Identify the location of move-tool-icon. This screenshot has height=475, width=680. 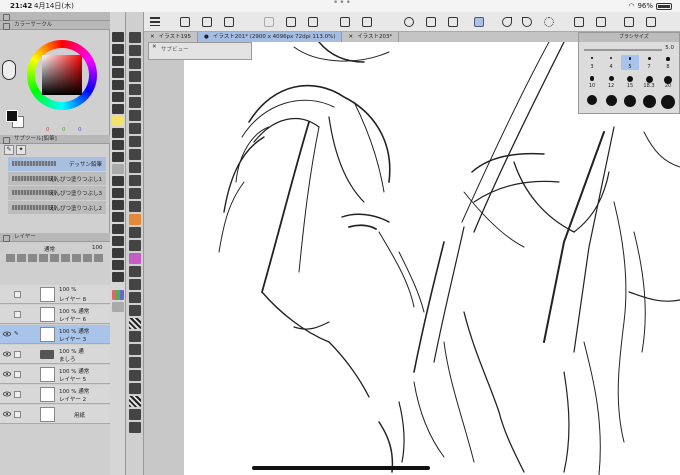
(118, 49).